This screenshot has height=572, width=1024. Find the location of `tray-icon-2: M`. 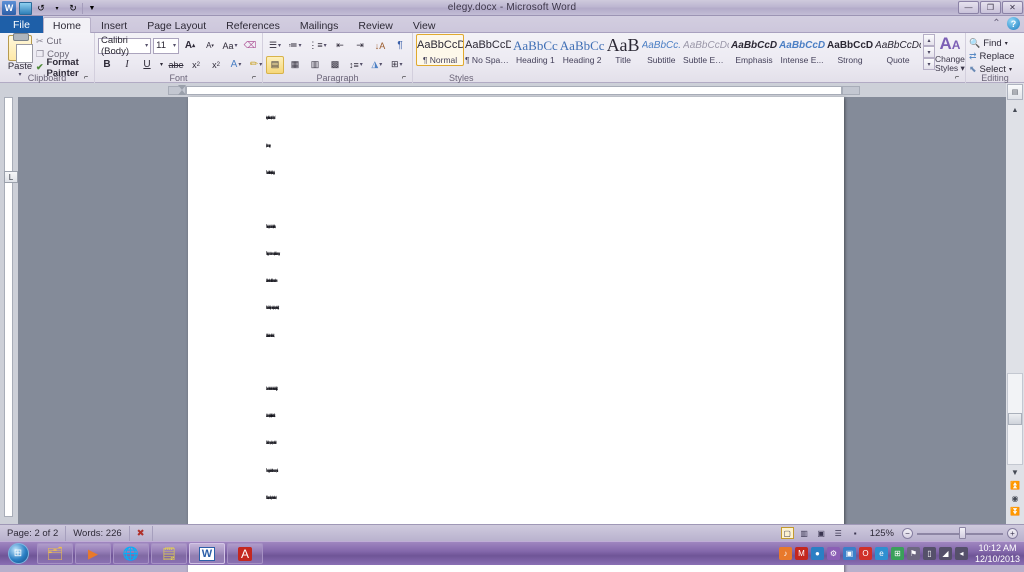

tray-icon-2: M is located at coordinates (801, 553).